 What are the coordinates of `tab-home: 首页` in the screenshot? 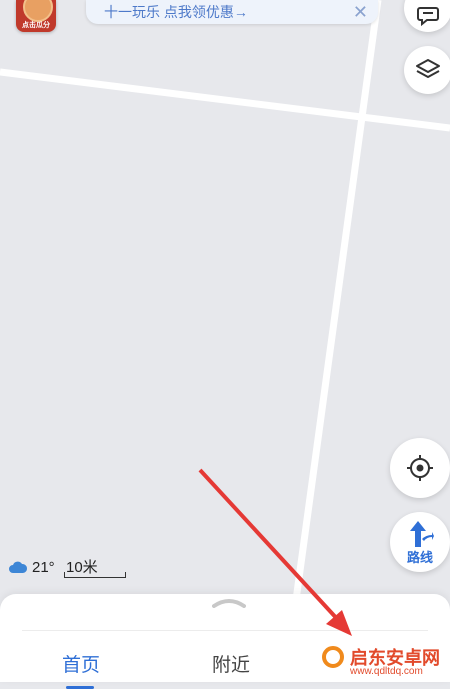 It's located at (81, 669).